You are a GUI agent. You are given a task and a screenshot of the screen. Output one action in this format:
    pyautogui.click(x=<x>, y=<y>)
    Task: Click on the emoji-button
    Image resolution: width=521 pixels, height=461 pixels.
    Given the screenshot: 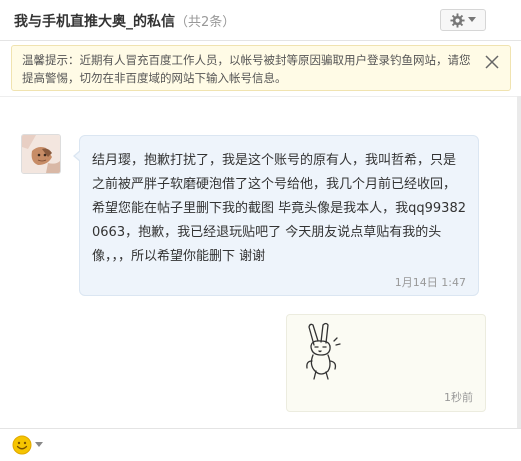 What is the action you would take?
    pyautogui.click(x=28, y=445)
    